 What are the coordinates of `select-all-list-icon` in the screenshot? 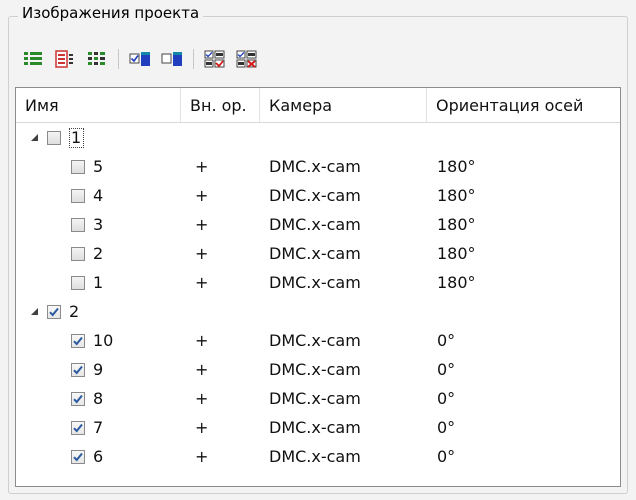 It's located at (33, 59).